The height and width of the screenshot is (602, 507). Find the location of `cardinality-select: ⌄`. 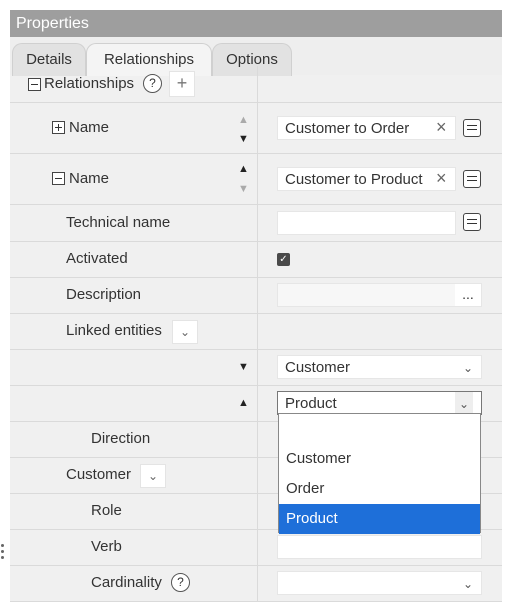

cardinality-select: ⌄ is located at coordinates (379, 583).